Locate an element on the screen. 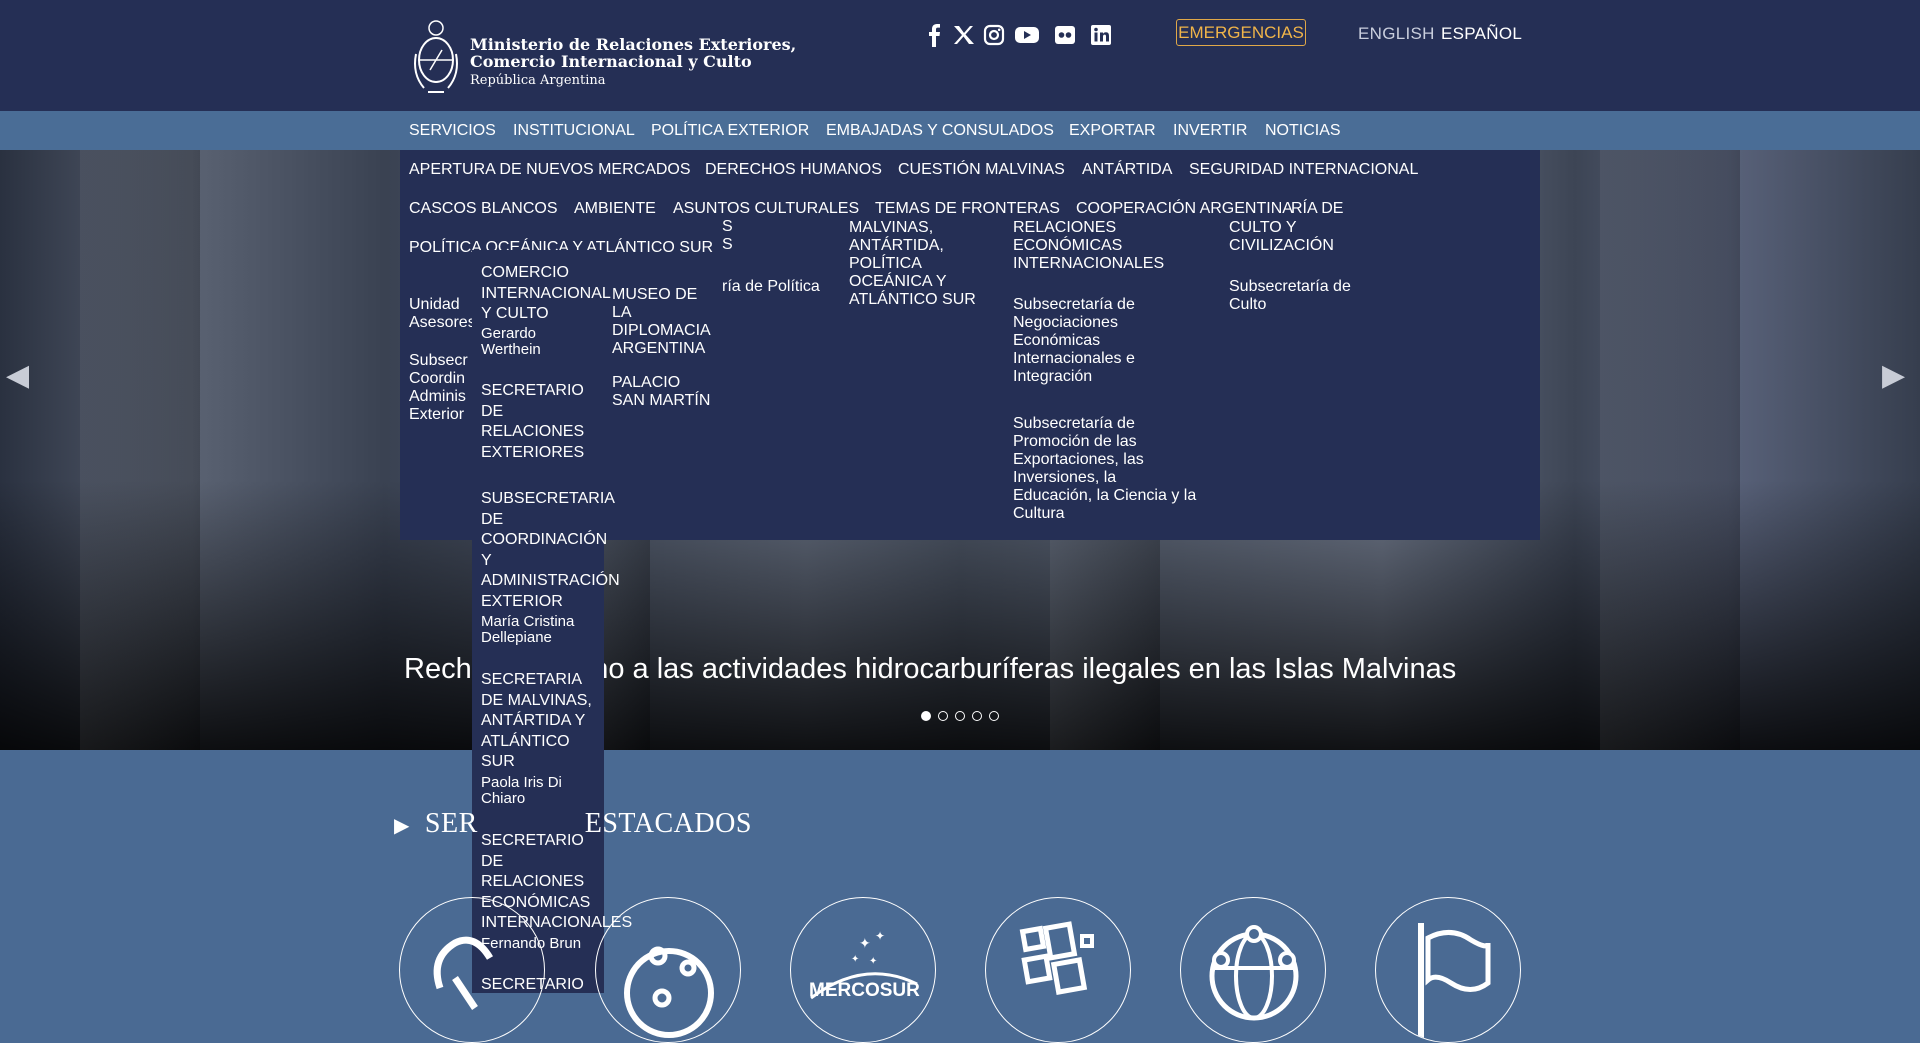 This screenshot has width=1920, height=1043. youtube-icon is located at coordinates (1027, 35).